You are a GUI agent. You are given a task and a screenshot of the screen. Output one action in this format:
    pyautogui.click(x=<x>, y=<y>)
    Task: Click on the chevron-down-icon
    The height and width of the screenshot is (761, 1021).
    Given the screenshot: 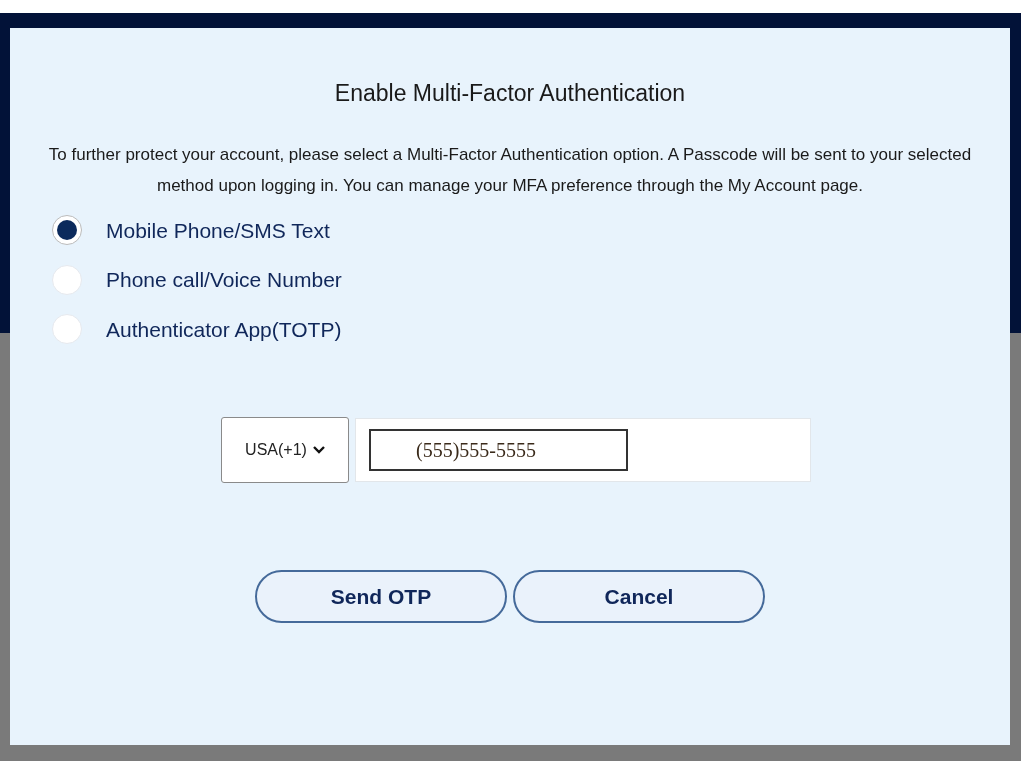 What is the action you would take?
    pyautogui.click(x=318, y=450)
    